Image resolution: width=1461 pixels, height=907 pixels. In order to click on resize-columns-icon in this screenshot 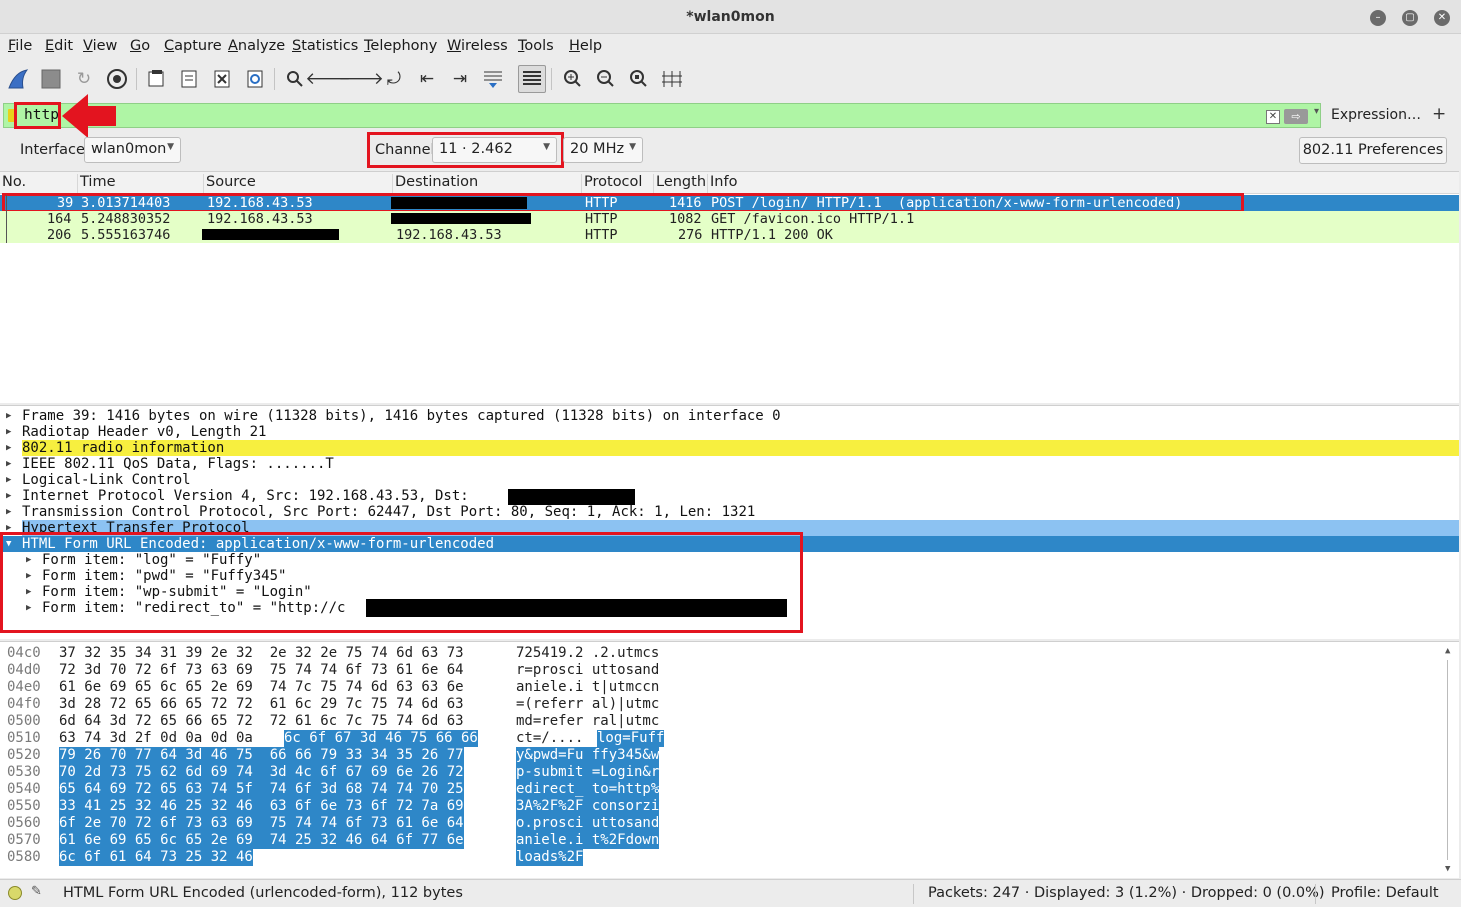, I will do `click(672, 79)`.